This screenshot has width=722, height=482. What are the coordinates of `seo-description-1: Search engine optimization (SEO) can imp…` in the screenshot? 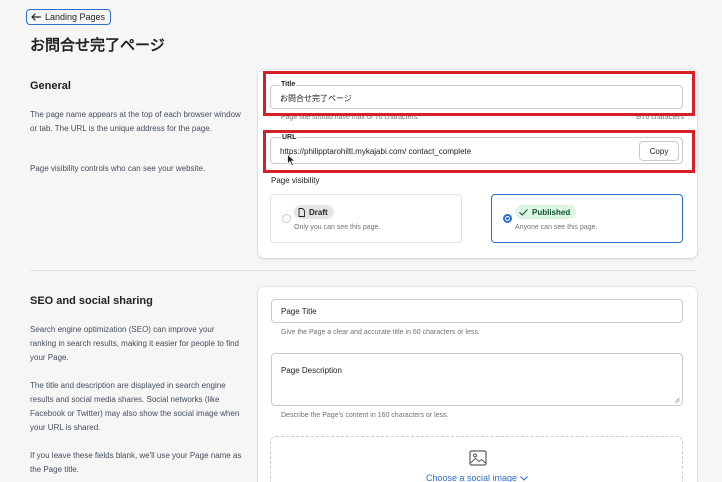 It's located at (134, 343).